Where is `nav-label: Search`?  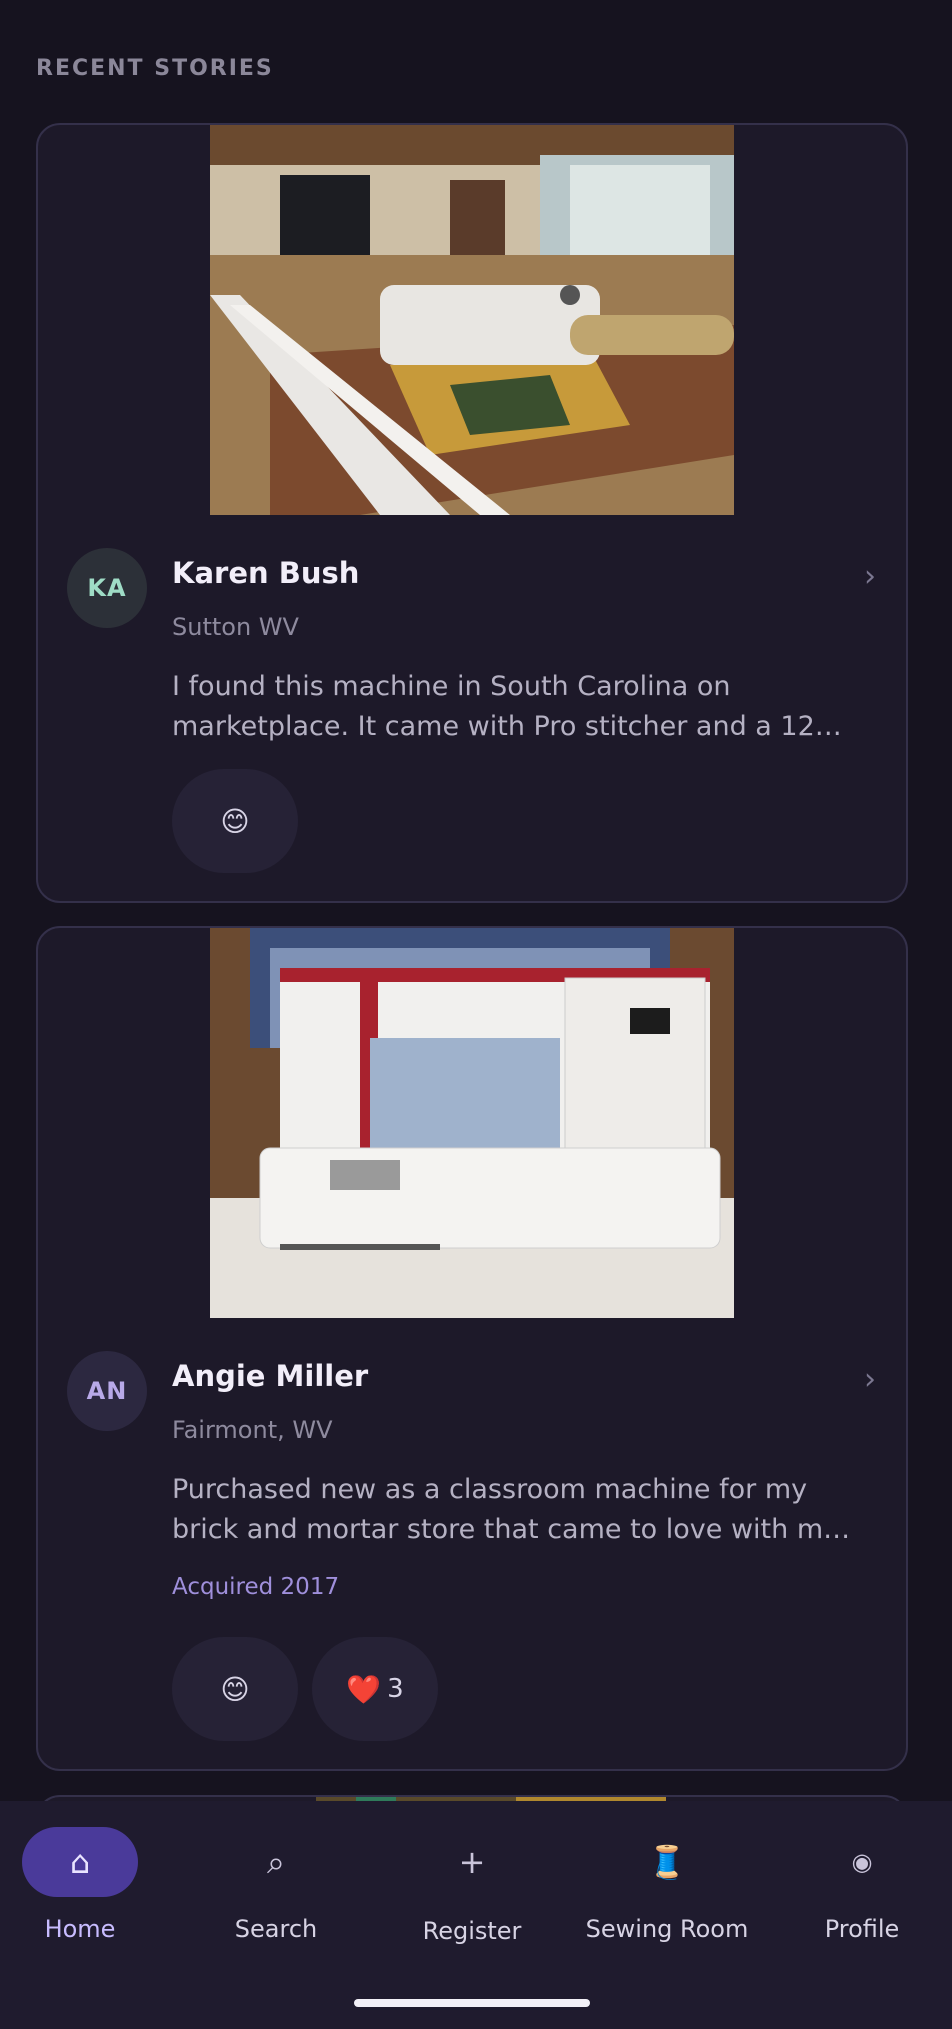 nav-label: Search is located at coordinates (276, 1929).